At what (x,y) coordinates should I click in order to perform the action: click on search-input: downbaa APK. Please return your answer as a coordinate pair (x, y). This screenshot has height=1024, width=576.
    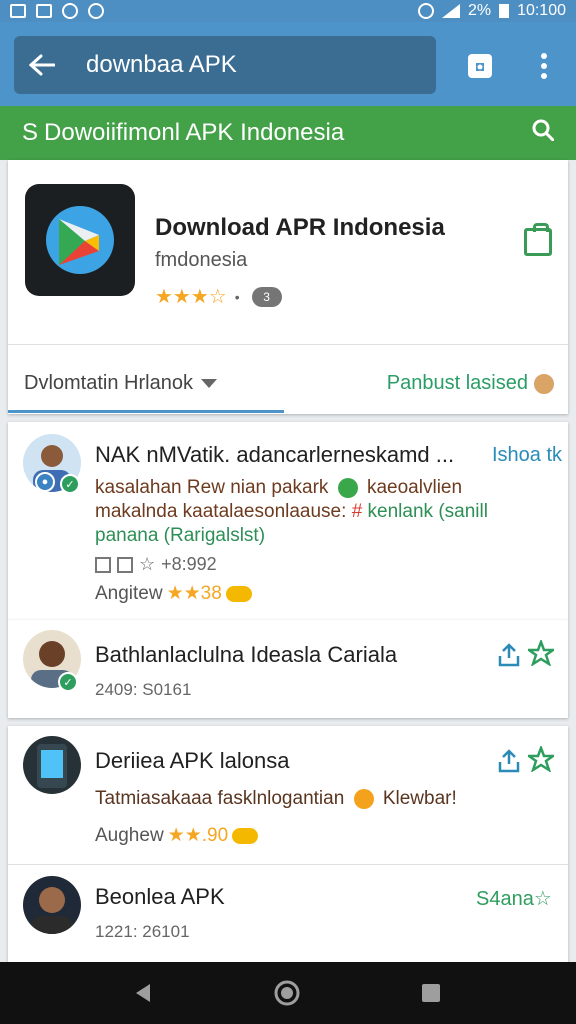
    Looking at the image, I should click on (161, 65).